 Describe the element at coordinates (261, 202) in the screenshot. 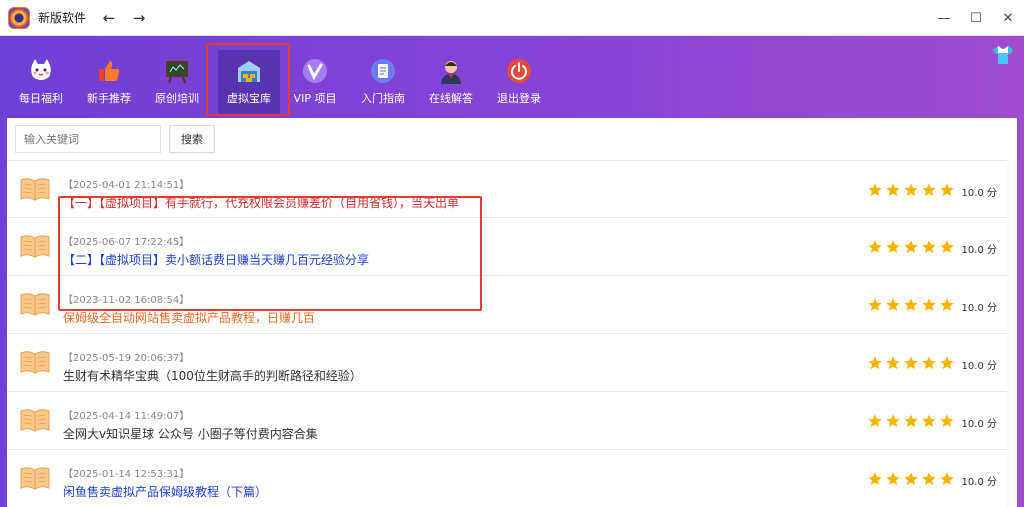

I see `item-title: 【一】【虚拟项目】有手就行，代充权限会员赚差价（自用省钱），当天出单` at that location.